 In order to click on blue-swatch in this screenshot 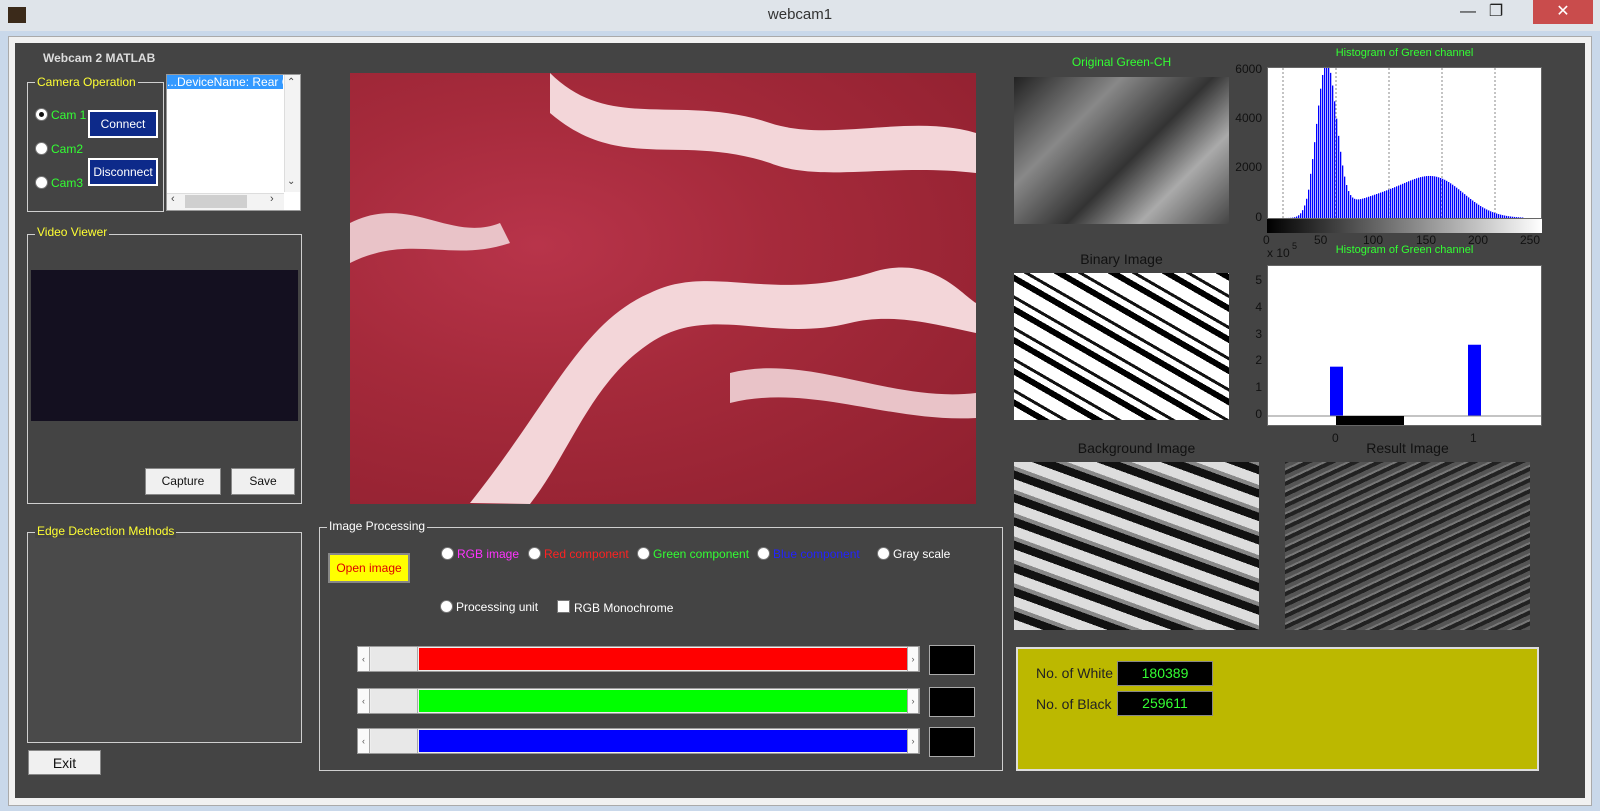, I will do `click(952, 742)`.